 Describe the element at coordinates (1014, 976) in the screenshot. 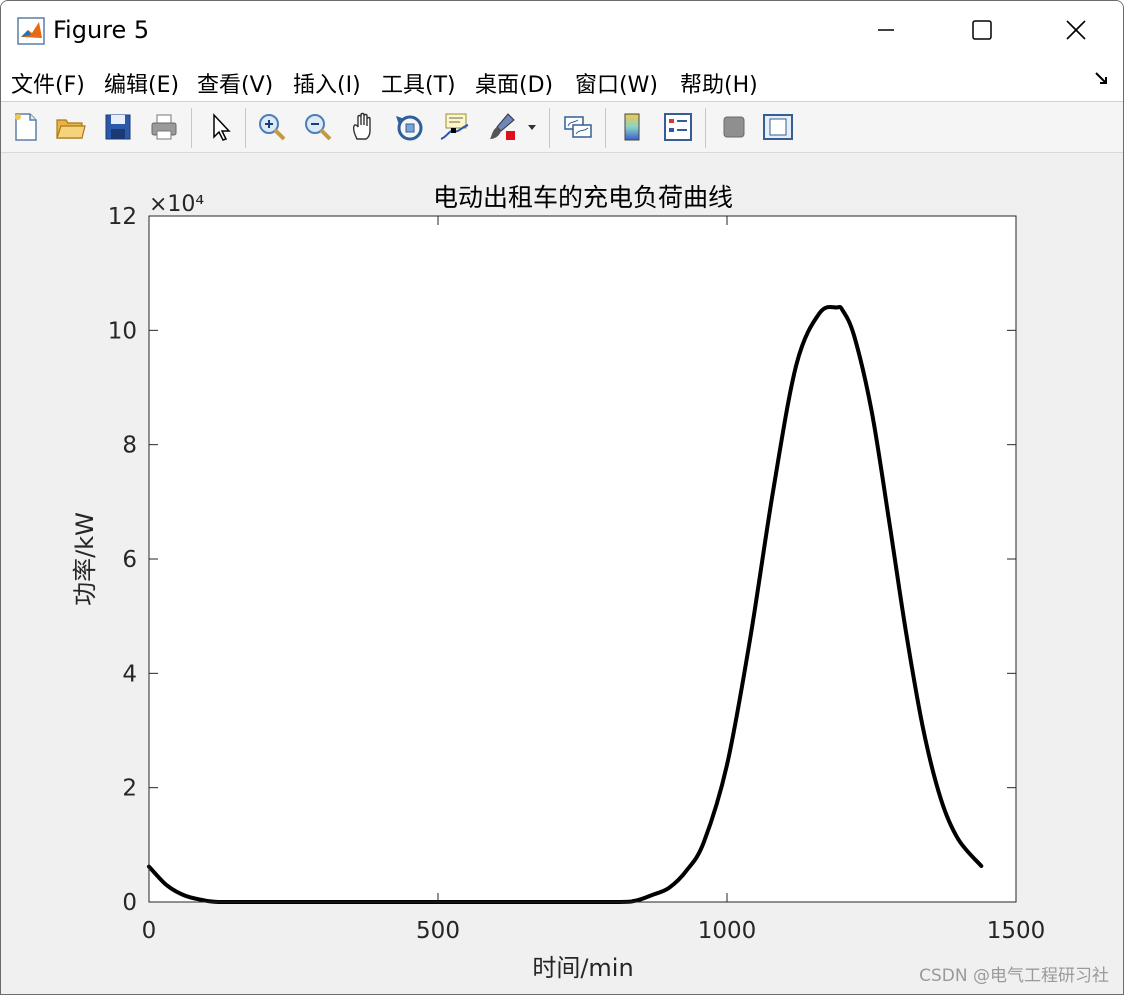

I see `watermark: CSDN @电气工程研习社` at that location.